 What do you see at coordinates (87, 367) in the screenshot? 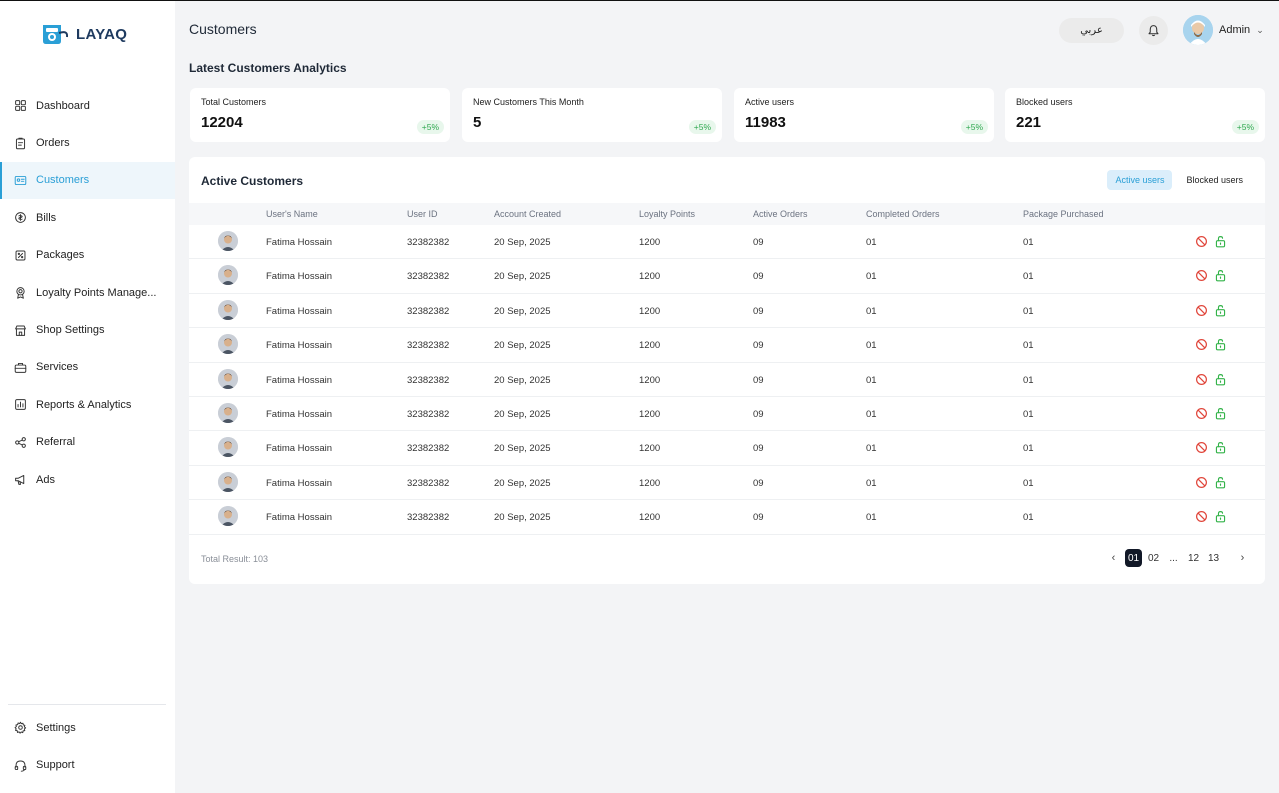
I see `sidebar-item-services: Services` at bounding box center [87, 367].